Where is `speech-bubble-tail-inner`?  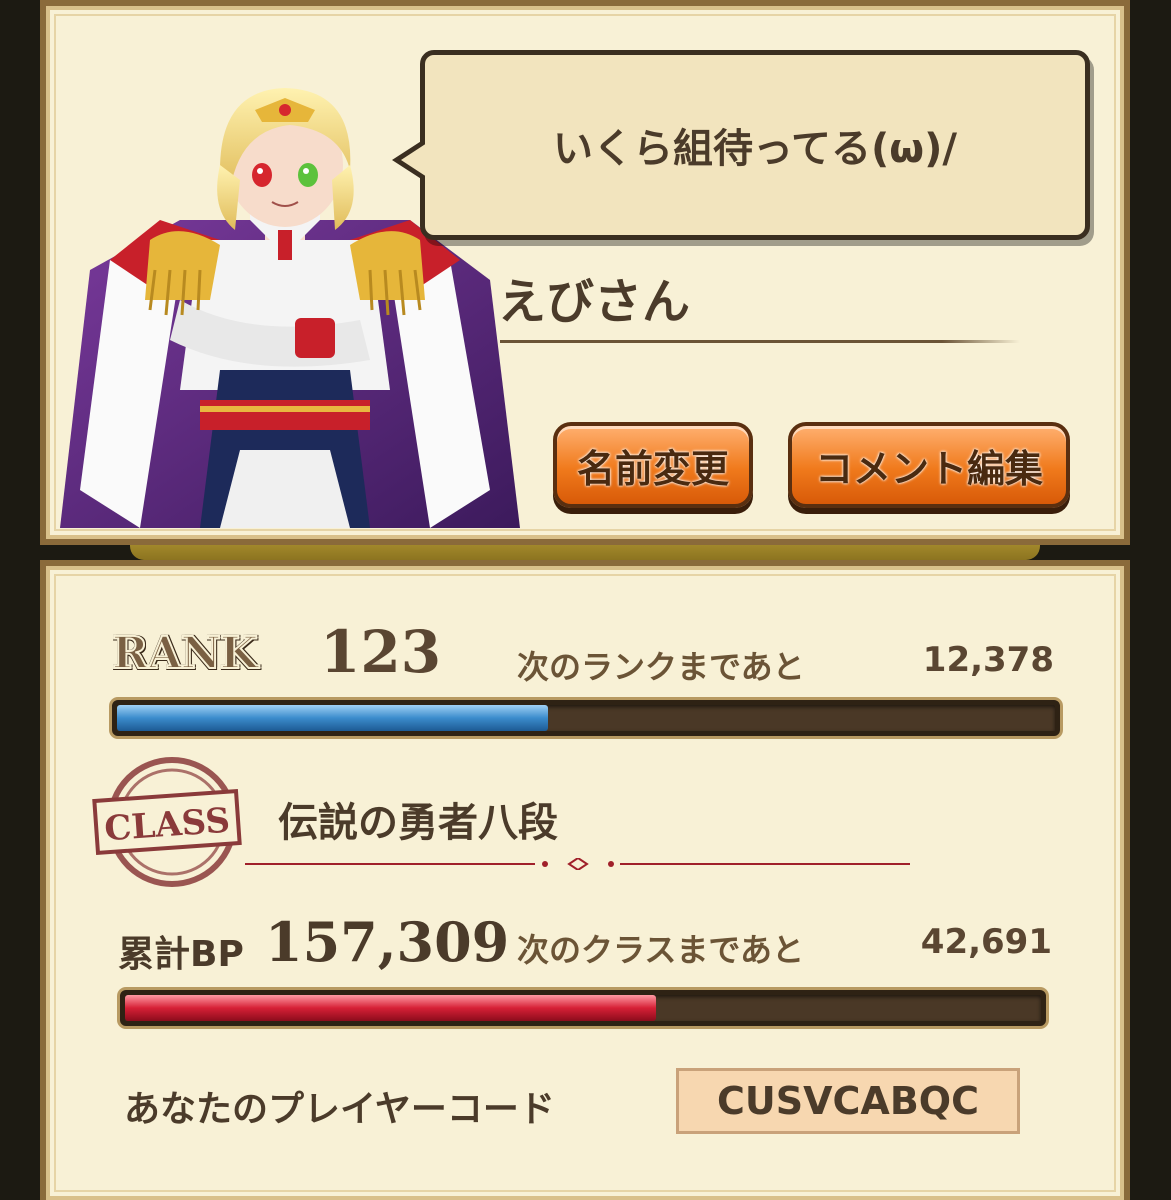
speech-bubble-tail-inner is located at coordinates (414, 160).